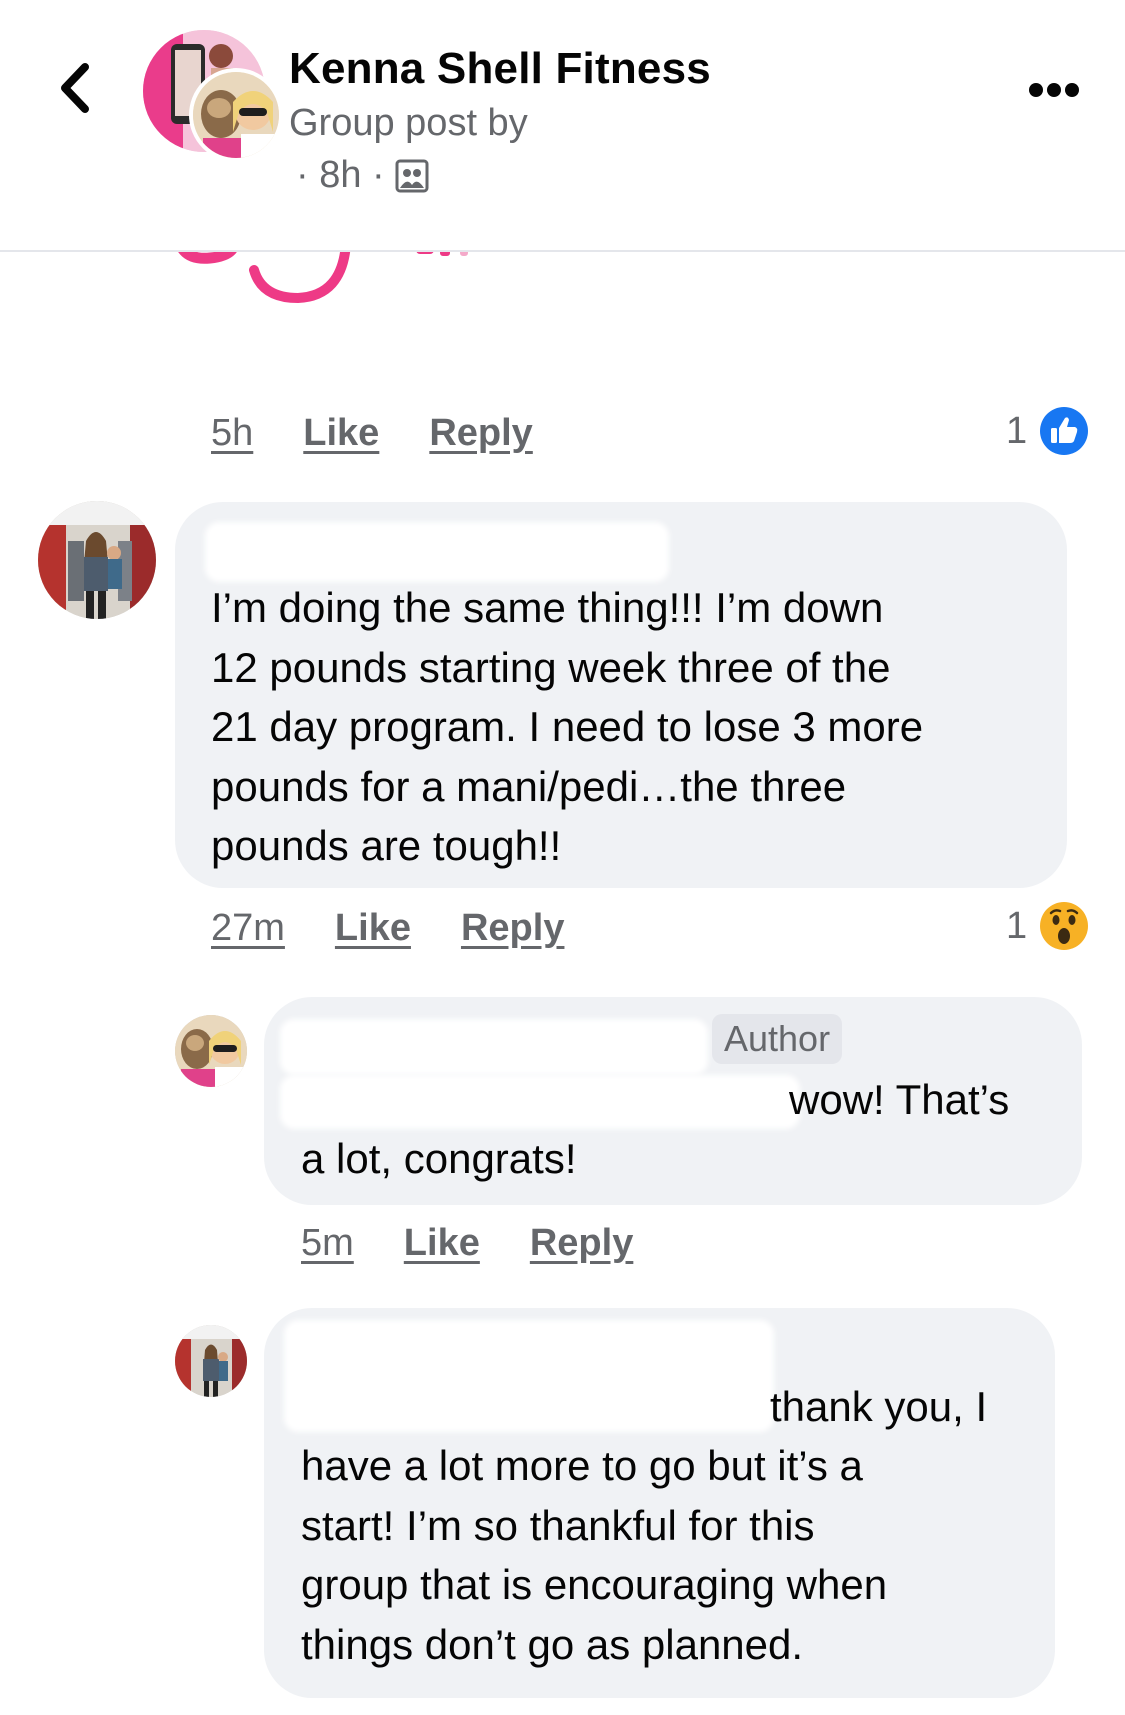 This screenshot has width=1125, height=1715. Describe the element at coordinates (340, 175) in the screenshot. I see `post-time: · 8h ·` at that location.